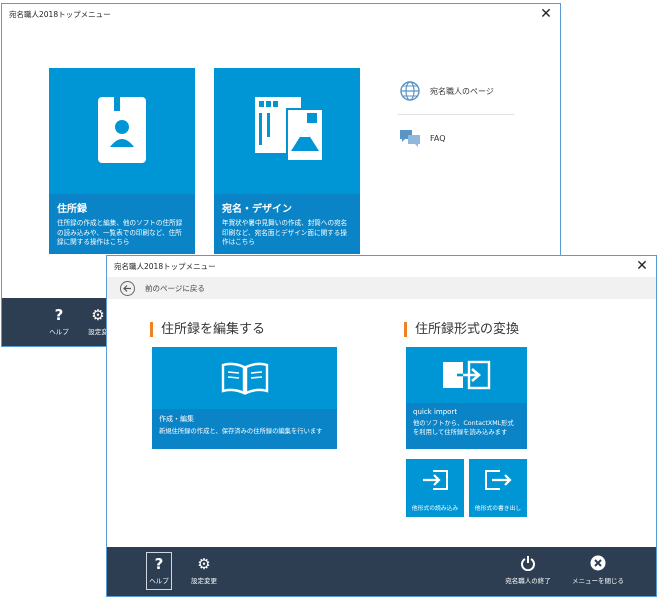  I want to click on import-other-format-tile: 他形式の読み込み, so click(435, 488).